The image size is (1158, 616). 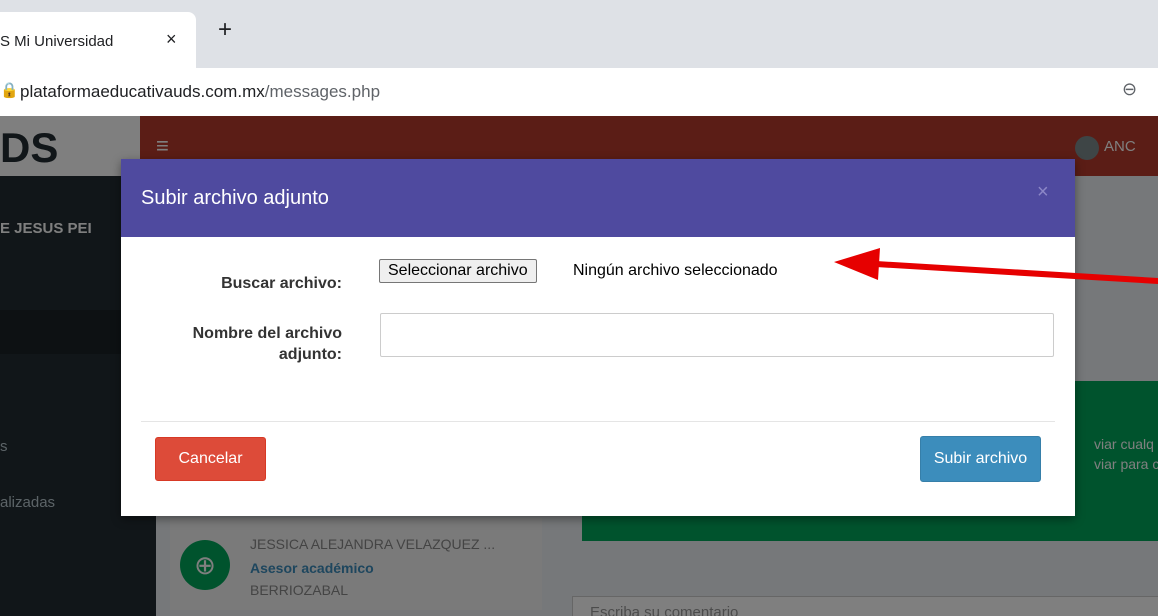 What do you see at coordinates (235, 198) in the screenshot?
I see `modal-title: Subir archivo adjunto` at bounding box center [235, 198].